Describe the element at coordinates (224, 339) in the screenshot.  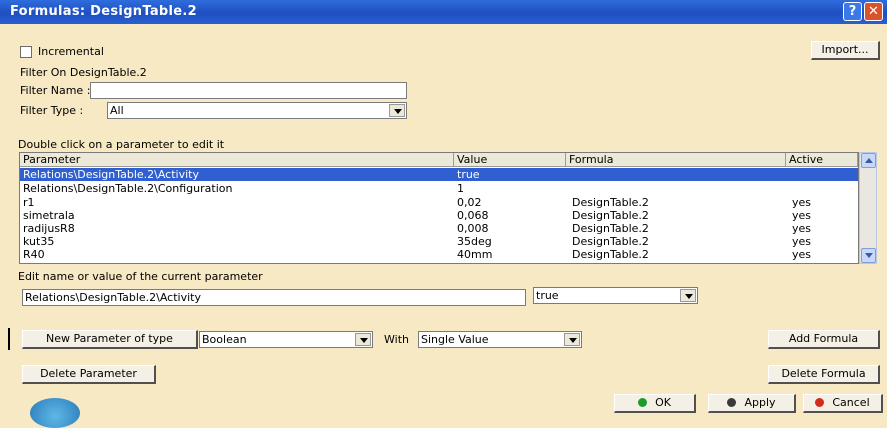
I see `parameter-type-value: Boolean` at that location.